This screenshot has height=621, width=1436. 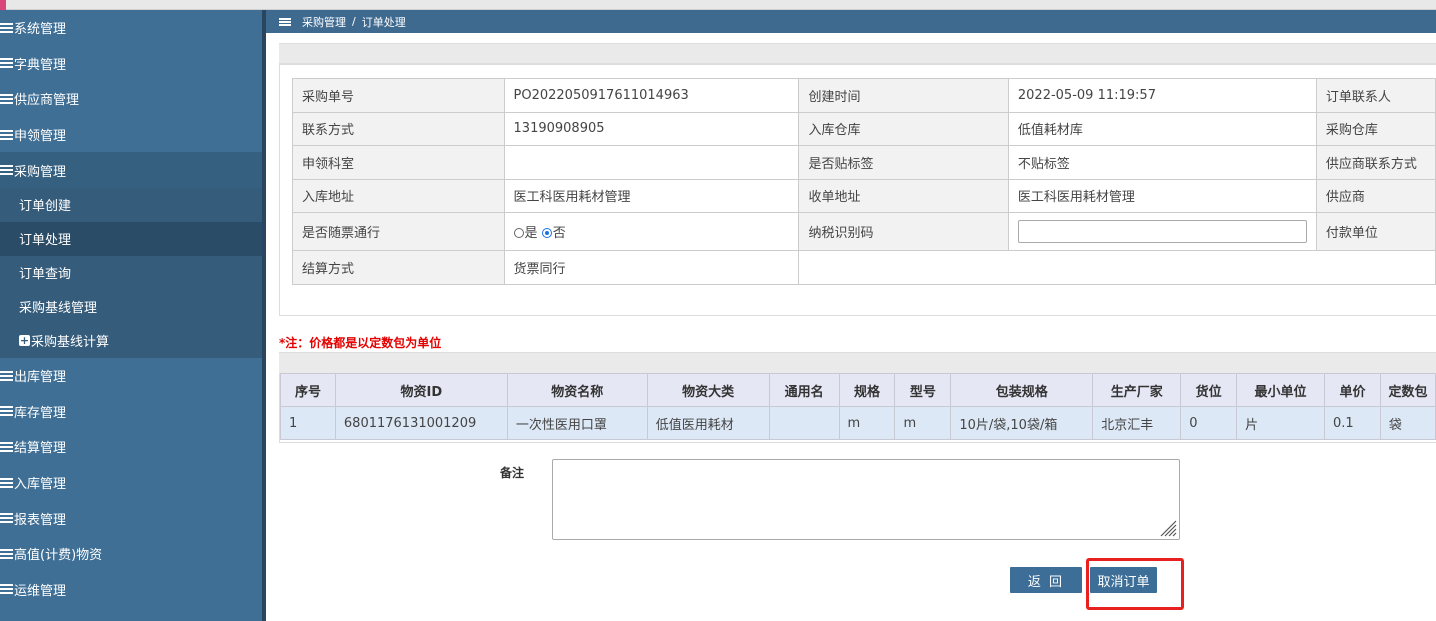 What do you see at coordinates (324, 22) in the screenshot?
I see `breadcrumb-parent: 采购管理` at bounding box center [324, 22].